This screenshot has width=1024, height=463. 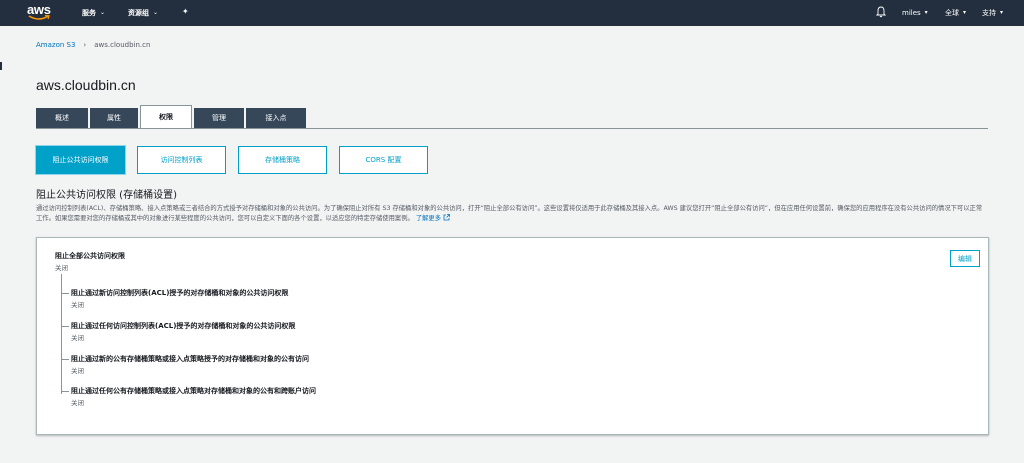 What do you see at coordinates (61, 334) in the screenshot?
I see `tree-connector` at bounding box center [61, 334].